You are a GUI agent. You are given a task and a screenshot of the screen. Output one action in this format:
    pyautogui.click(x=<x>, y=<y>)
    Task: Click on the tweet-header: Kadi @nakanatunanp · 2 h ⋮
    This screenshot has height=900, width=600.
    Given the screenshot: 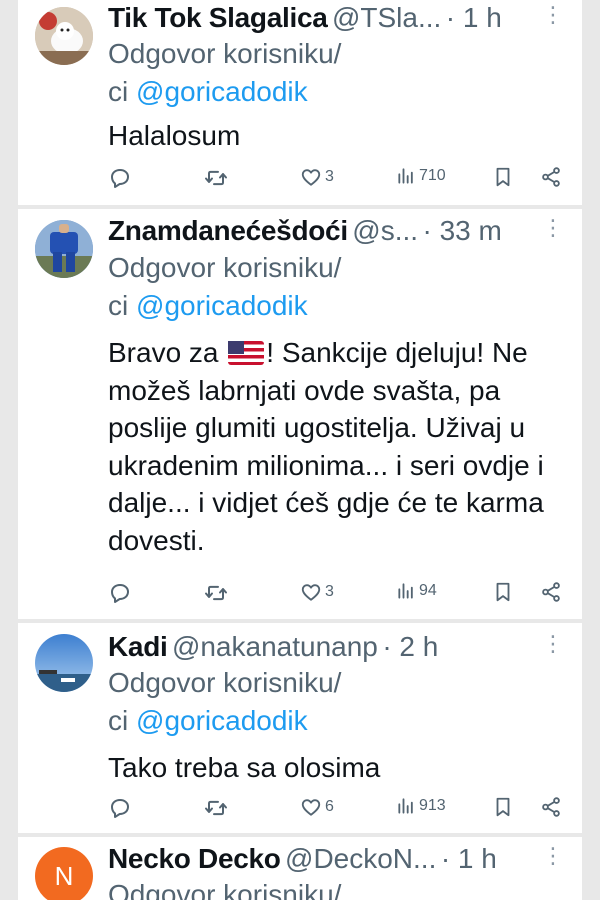 What is the action you would take?
    pyautogui.click(x=341, y=651)
    